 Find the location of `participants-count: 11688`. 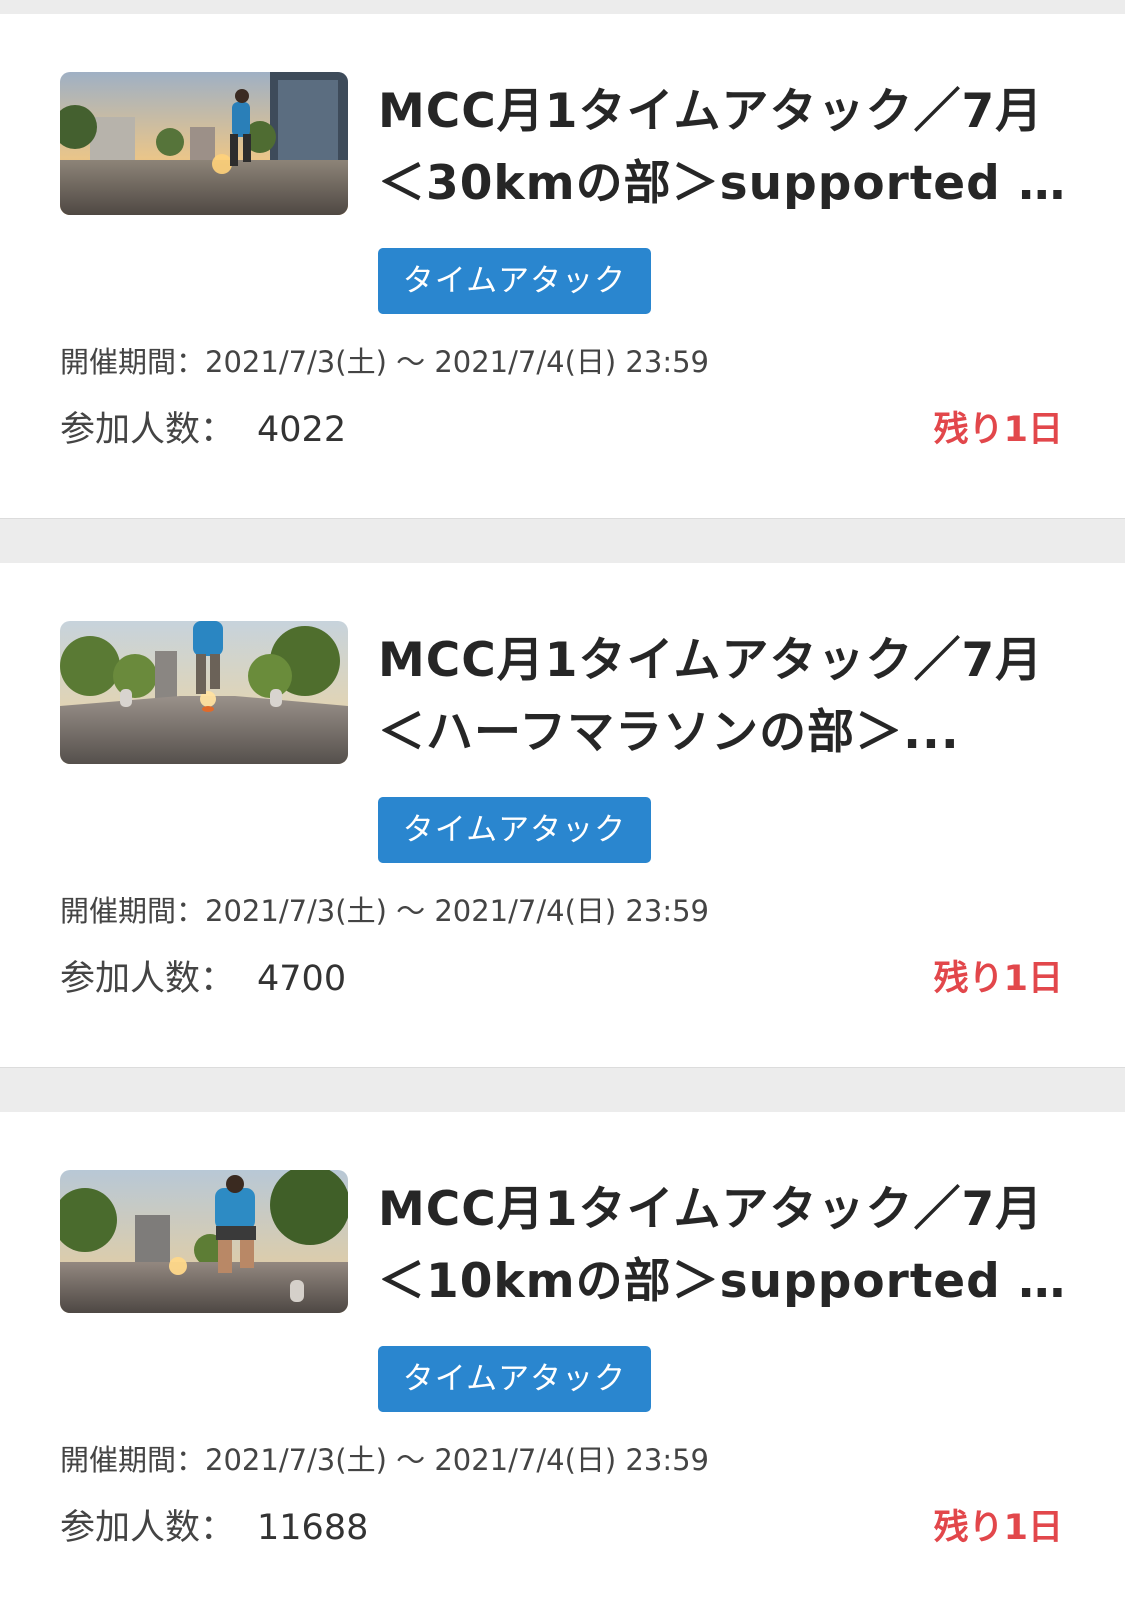

participants-count: 11688 is located at coordinates (313, 1528).